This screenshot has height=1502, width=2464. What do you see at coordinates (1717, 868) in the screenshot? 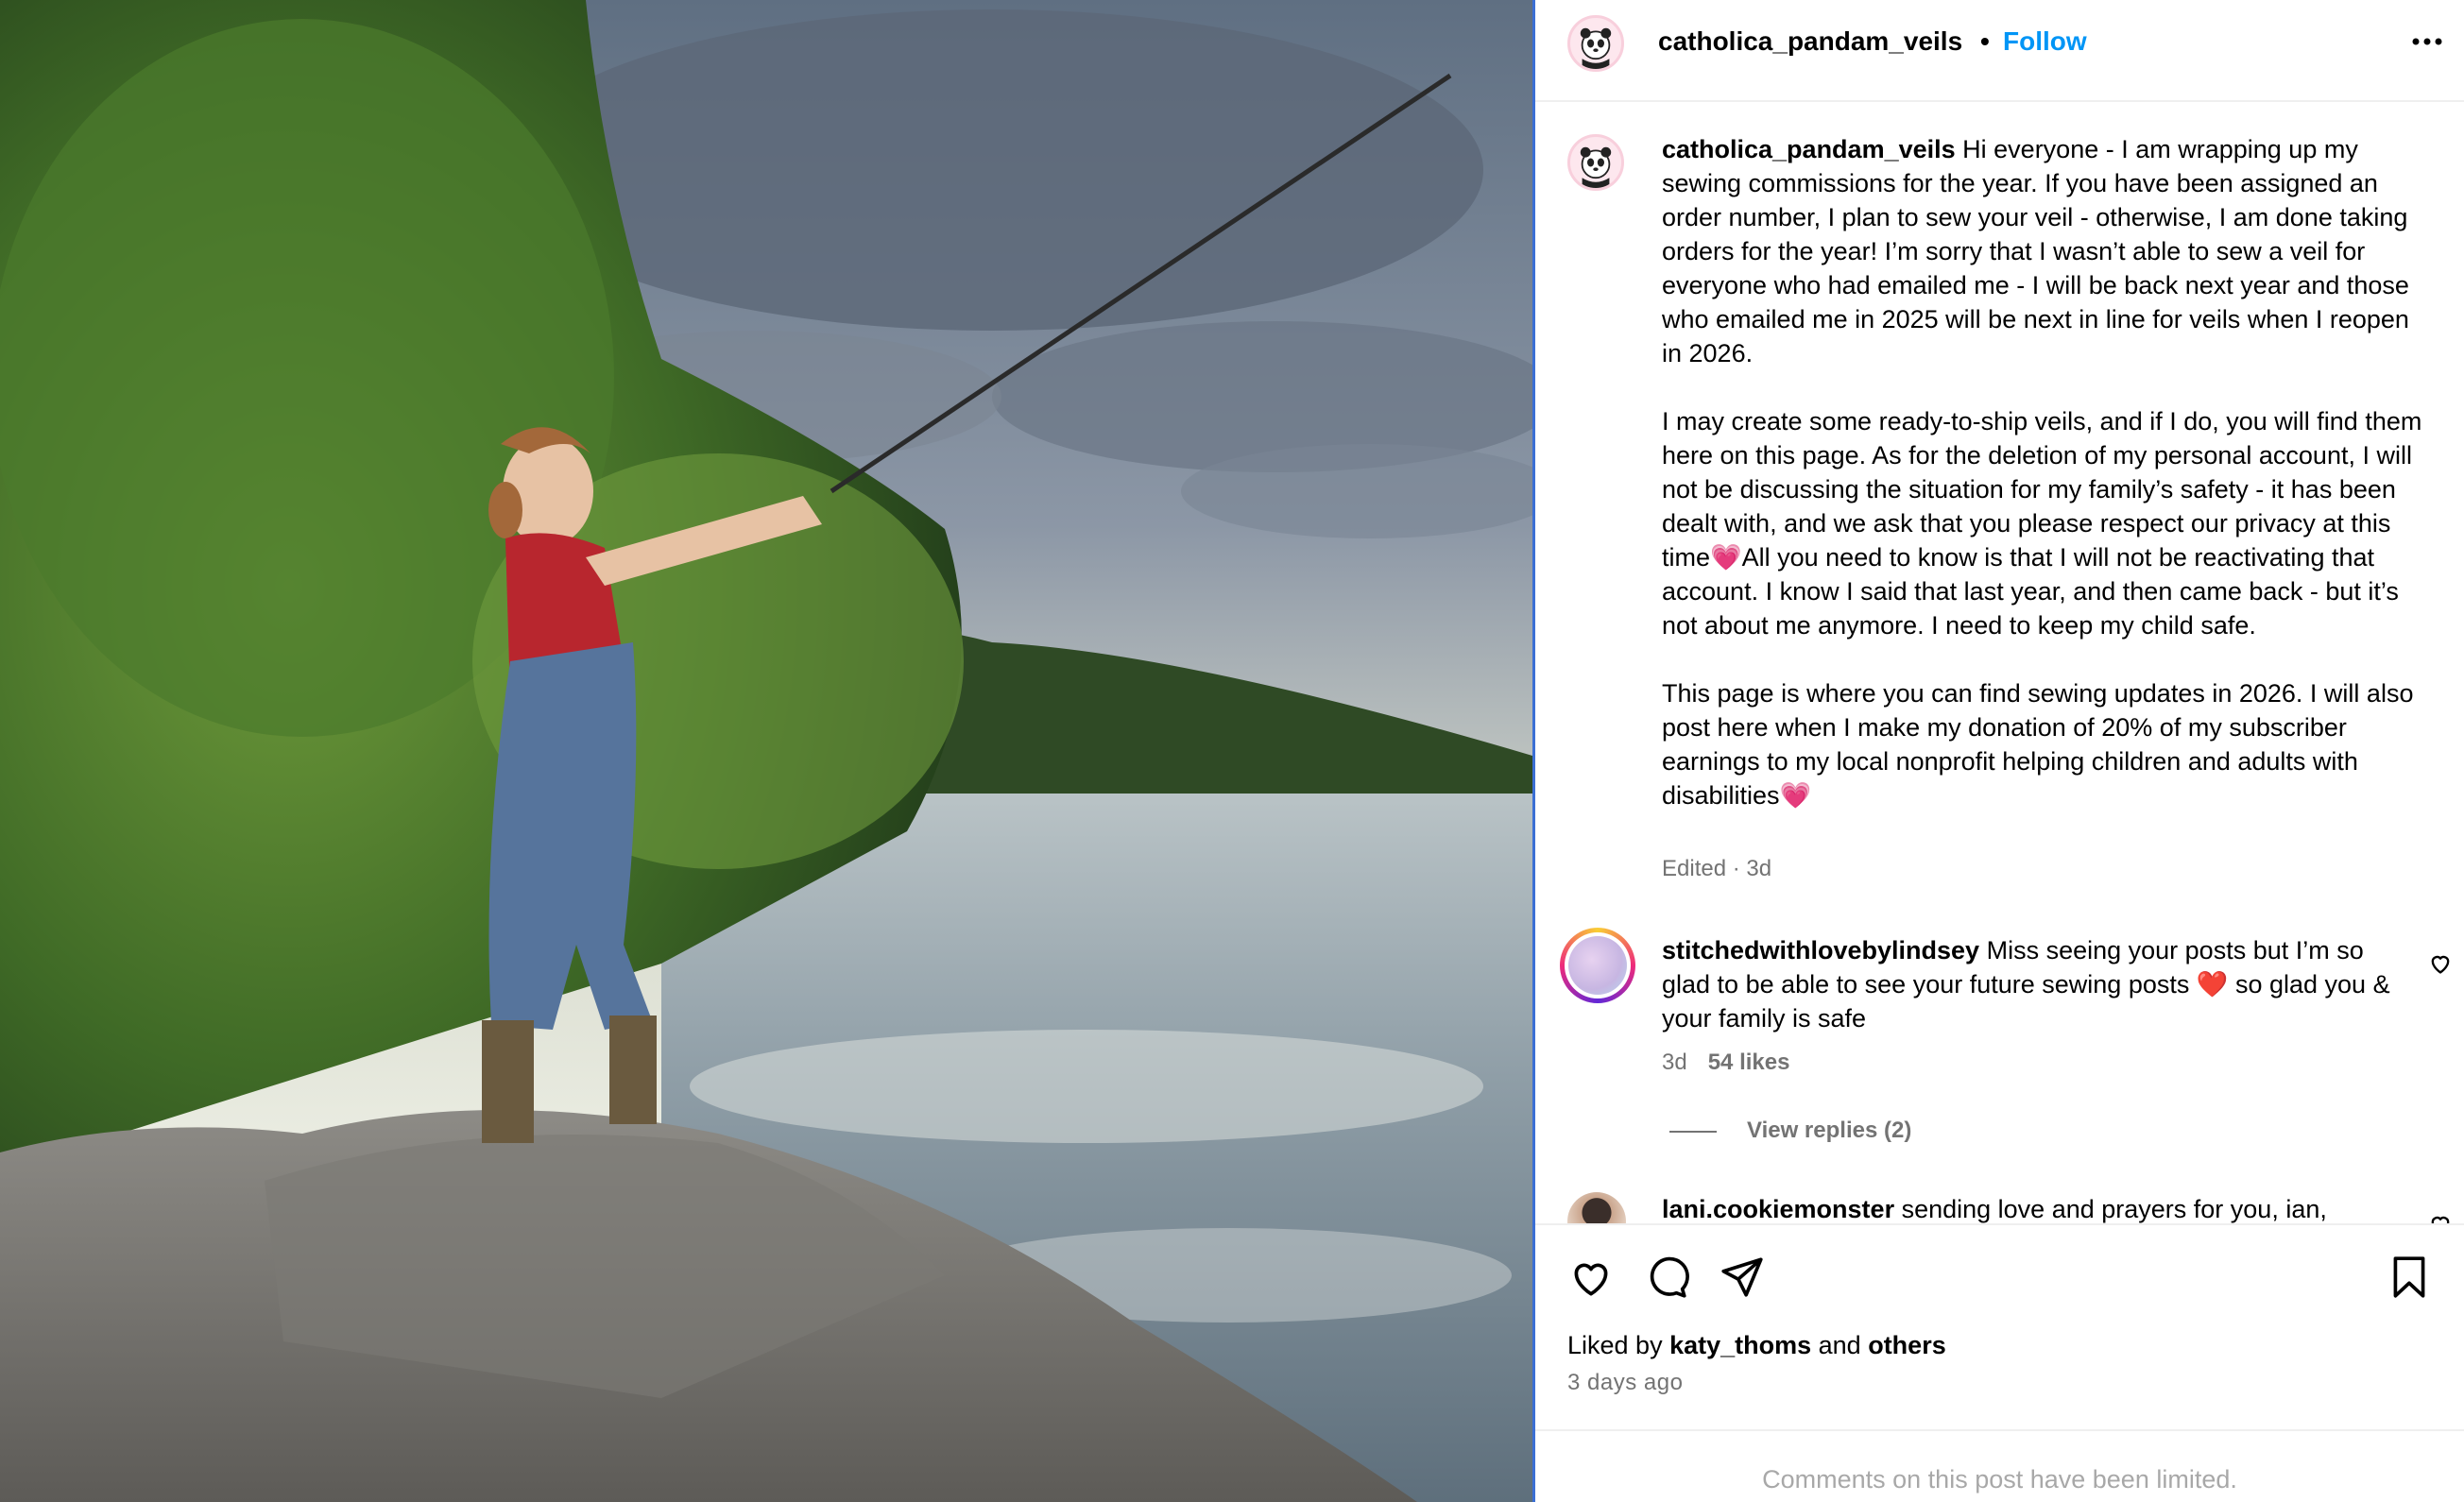
I see `caption-meta: Edited · 3d` at bounding box center [1717, 868].